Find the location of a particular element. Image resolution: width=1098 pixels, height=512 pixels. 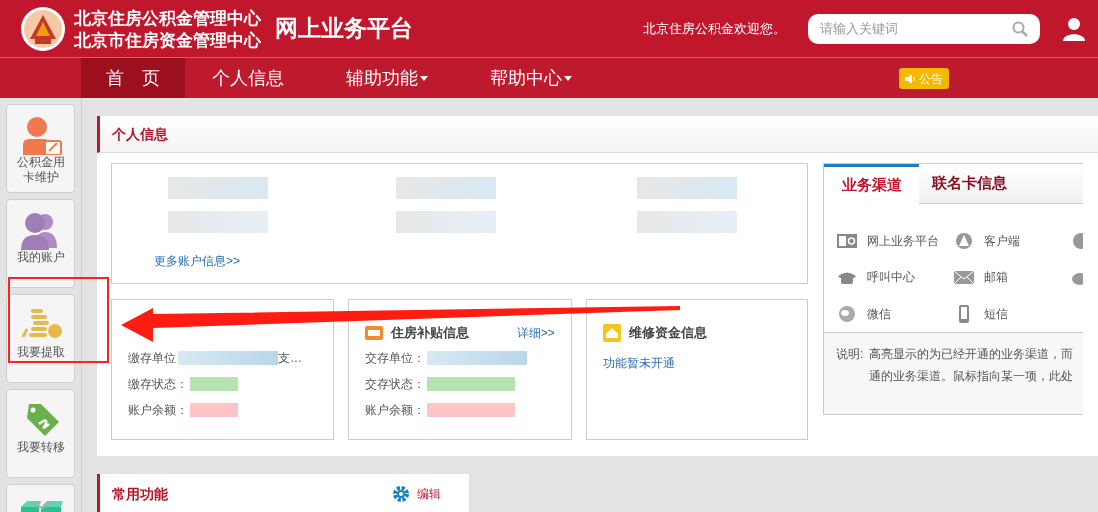

sidebar-item: 公积金用卡维护 is located at coordinates (40, 148).